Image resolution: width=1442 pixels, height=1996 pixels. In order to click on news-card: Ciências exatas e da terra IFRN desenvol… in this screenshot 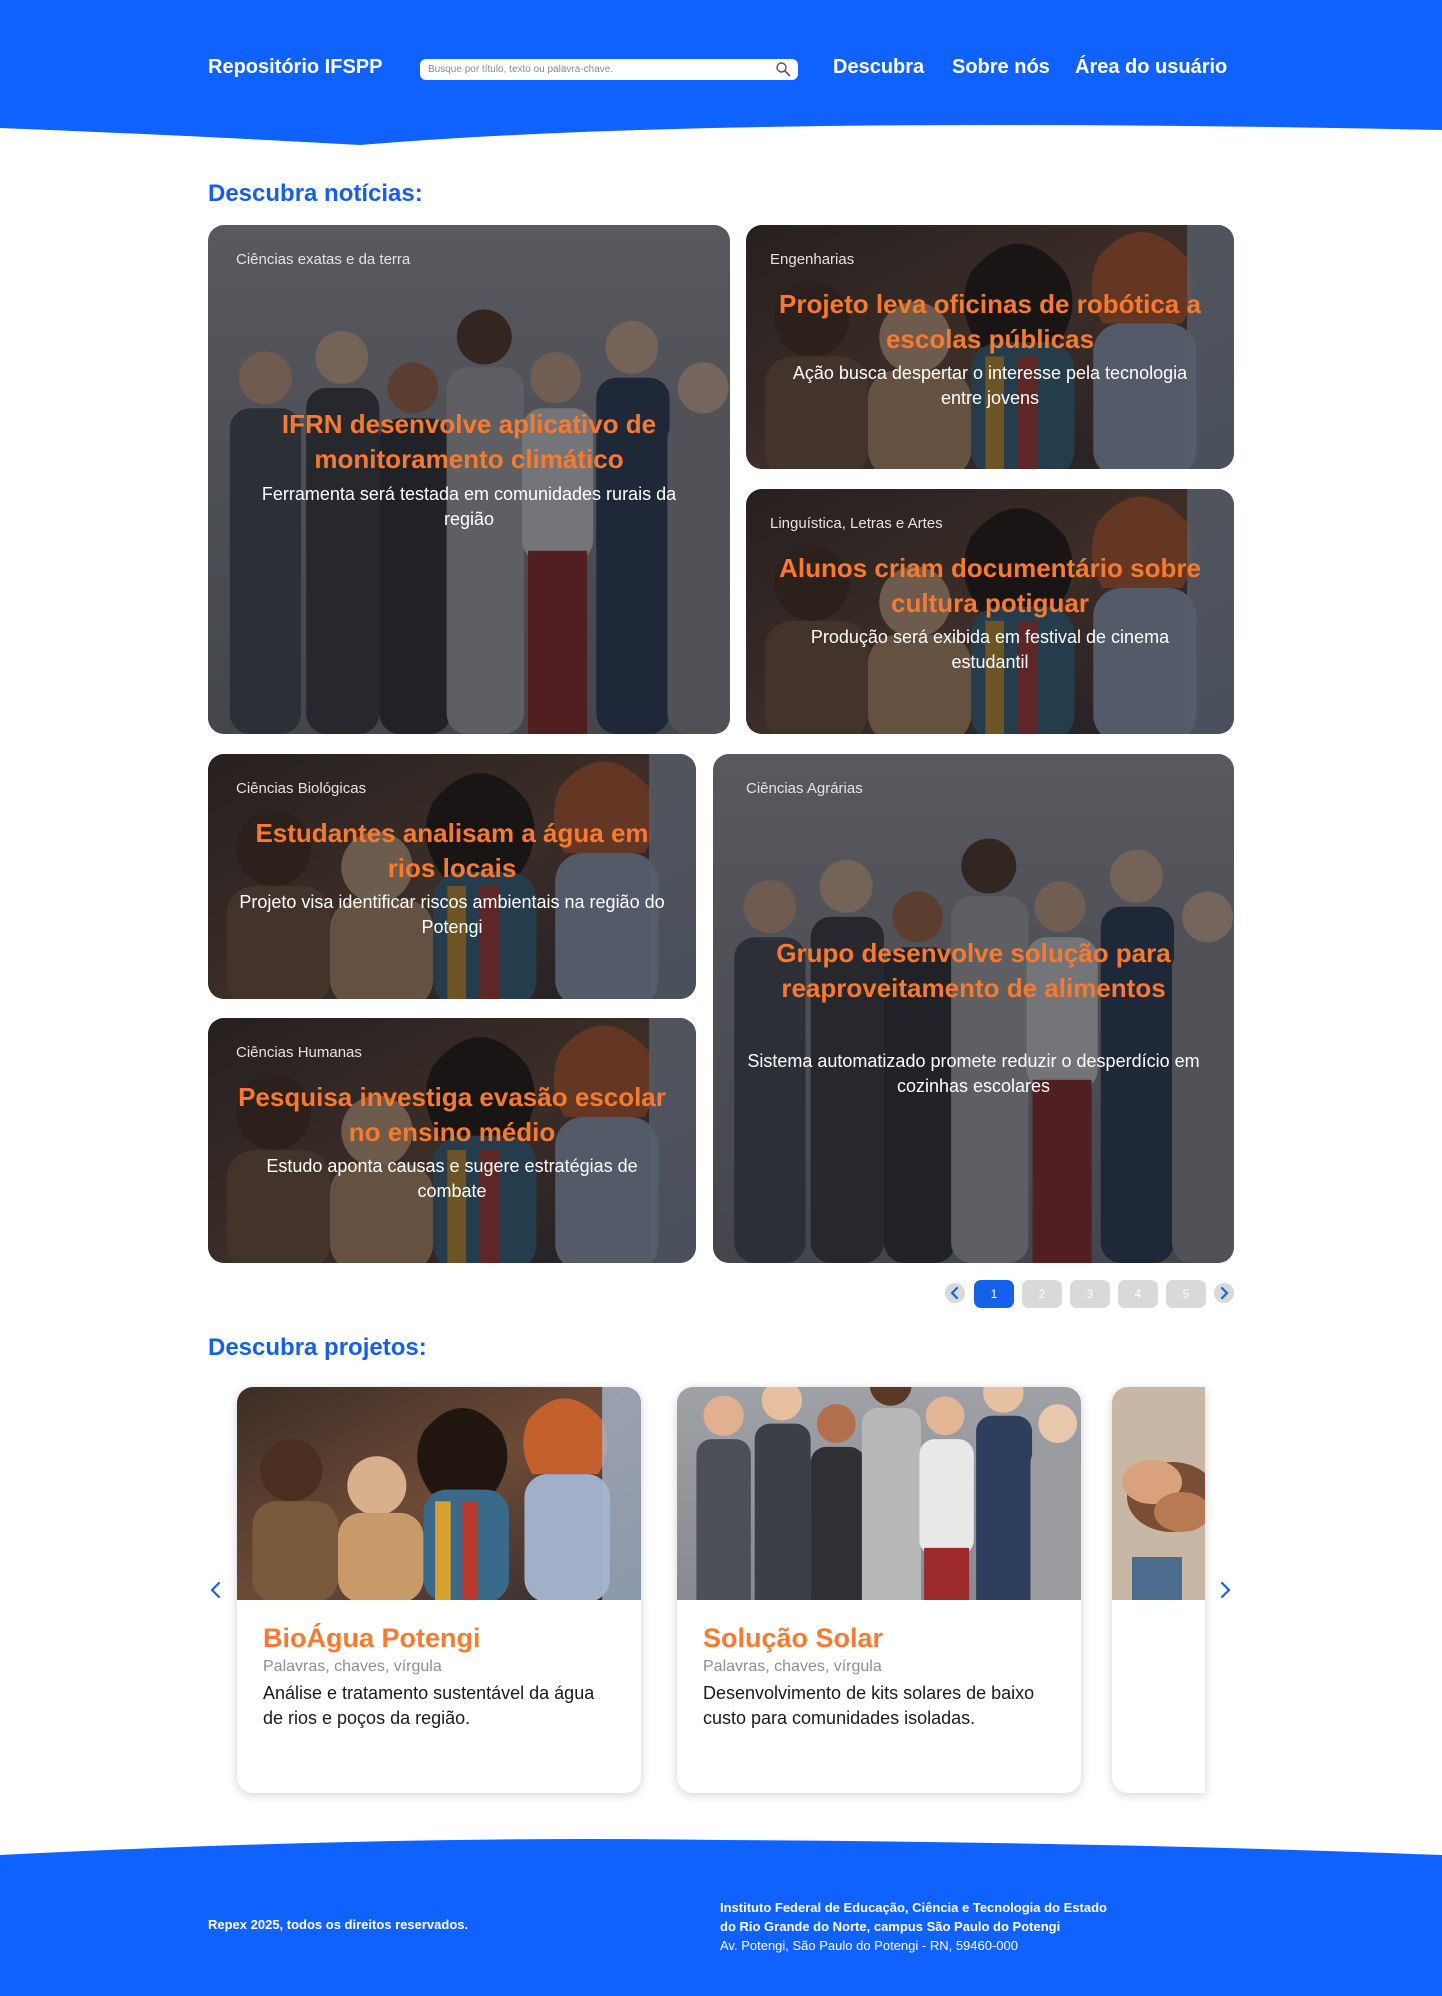, I will do `click(469, 479)`.